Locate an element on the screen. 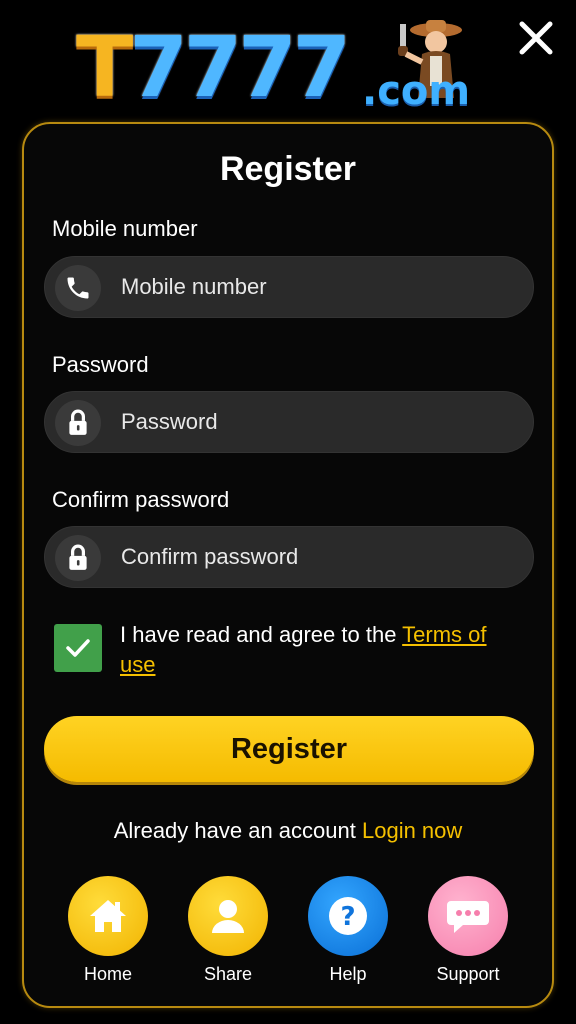 The height and width of the screenshot is (1024, 576). nav-help: ? Help is located at coordinates (348, 930).